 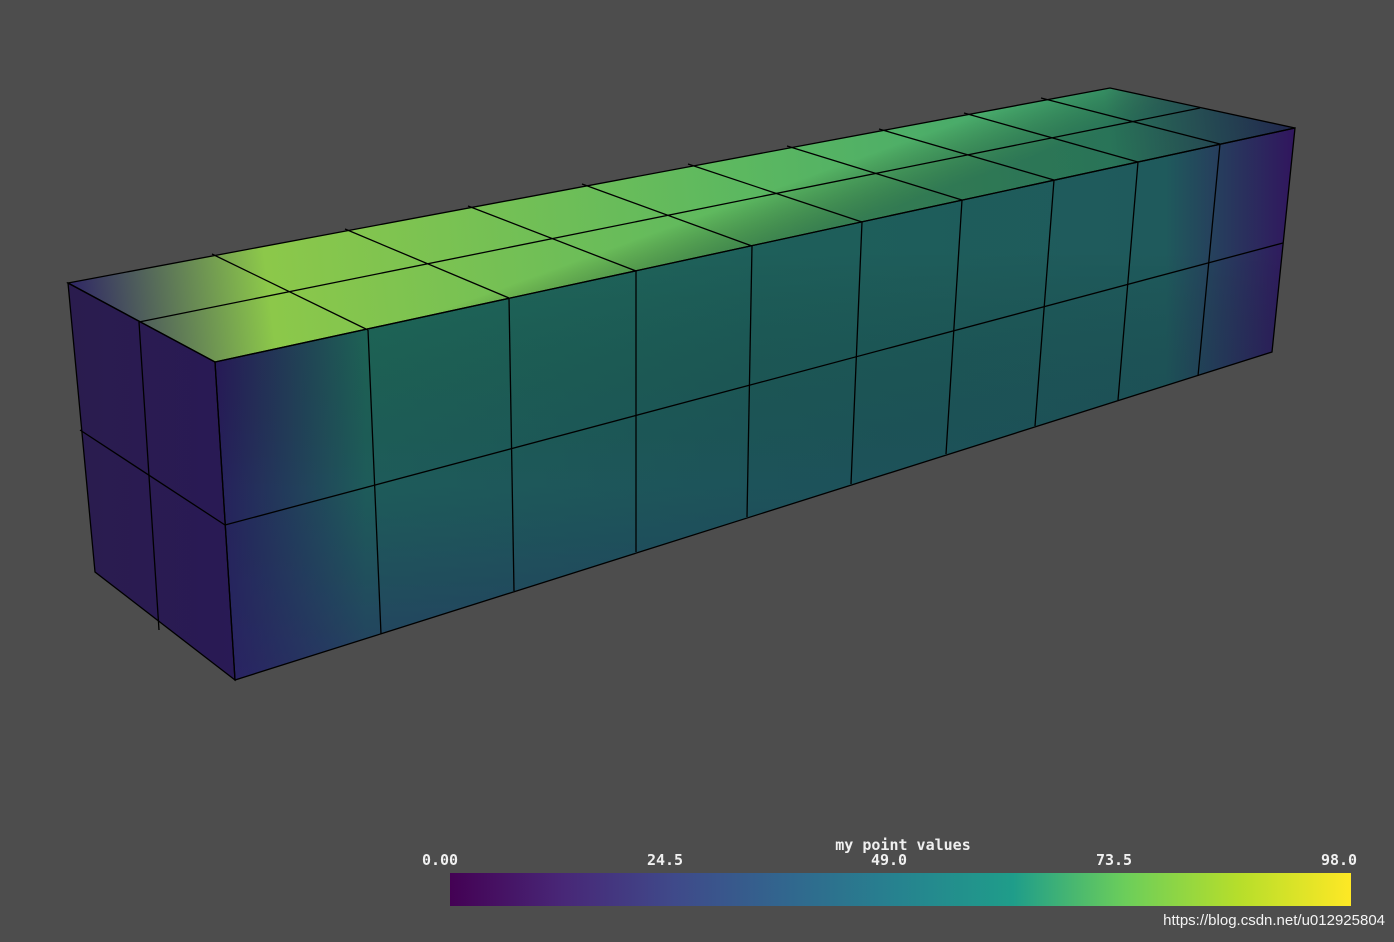 I want to click on scalar-bar-gradient, so click(x=900, y=889).